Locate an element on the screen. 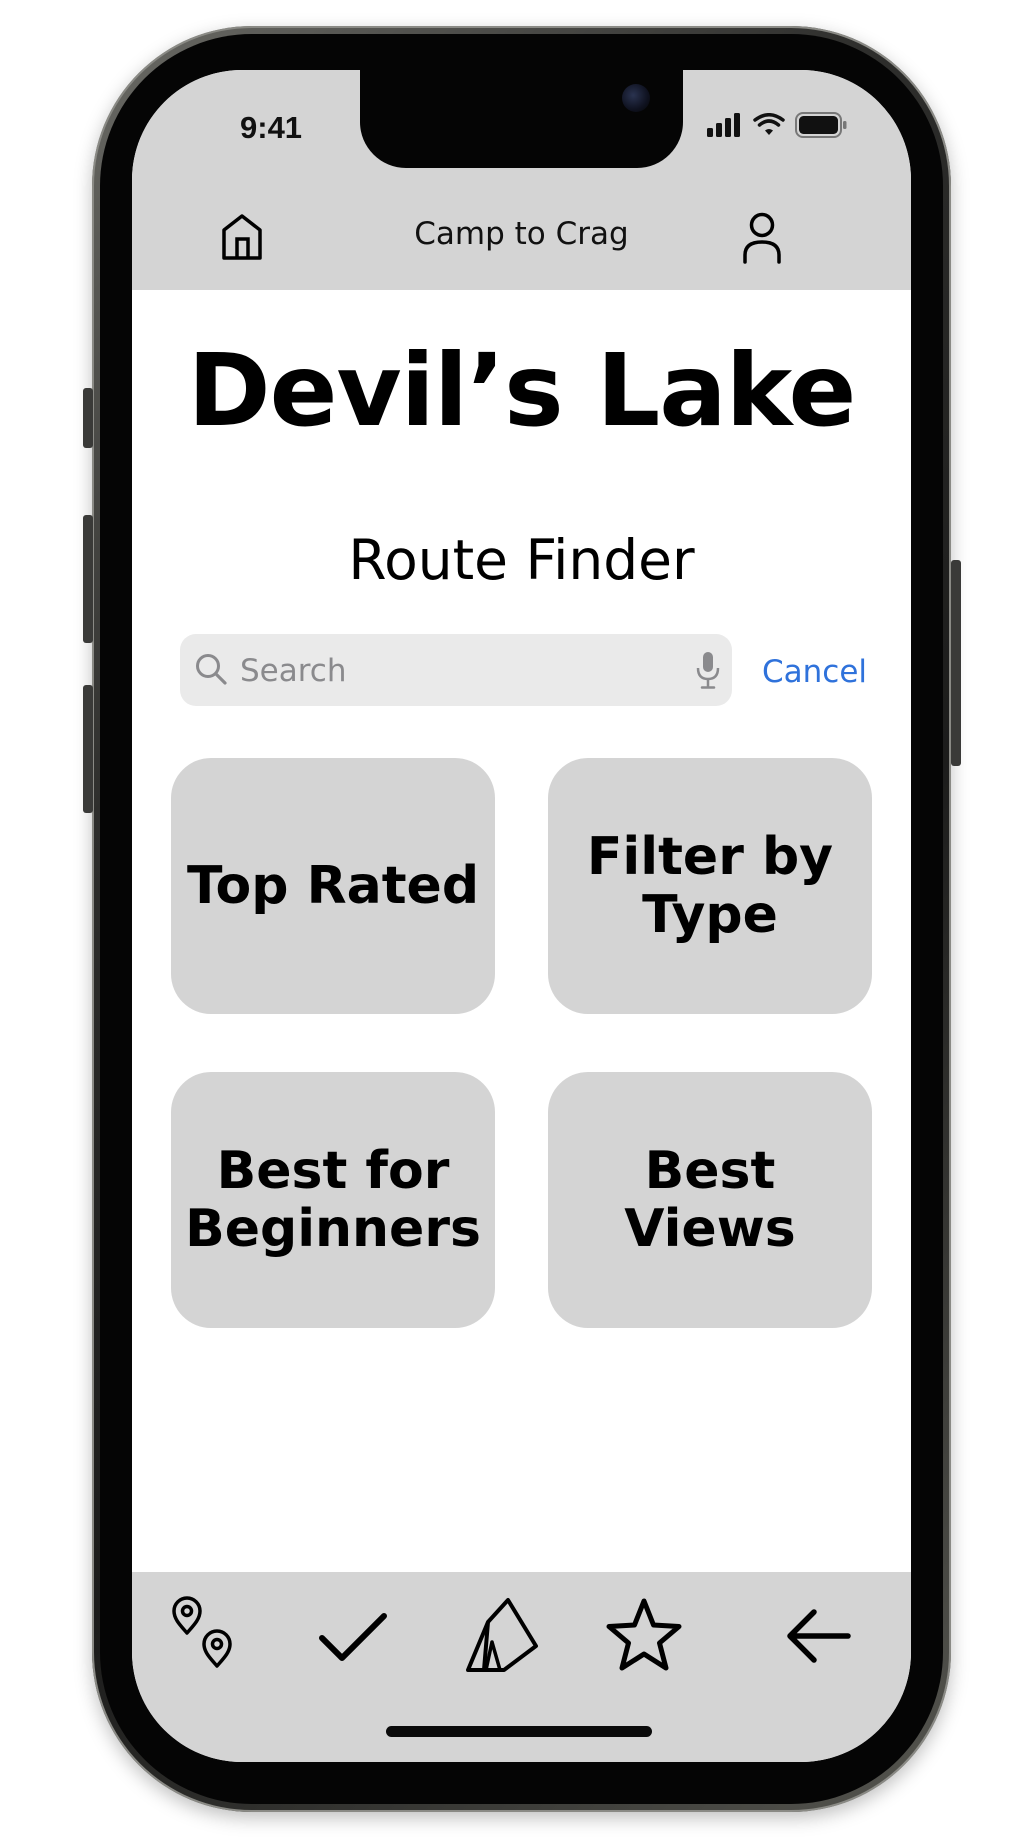 This screenshot has width=1026, height=1846. back-arrow-icon is located at coordinates (818, 1636).